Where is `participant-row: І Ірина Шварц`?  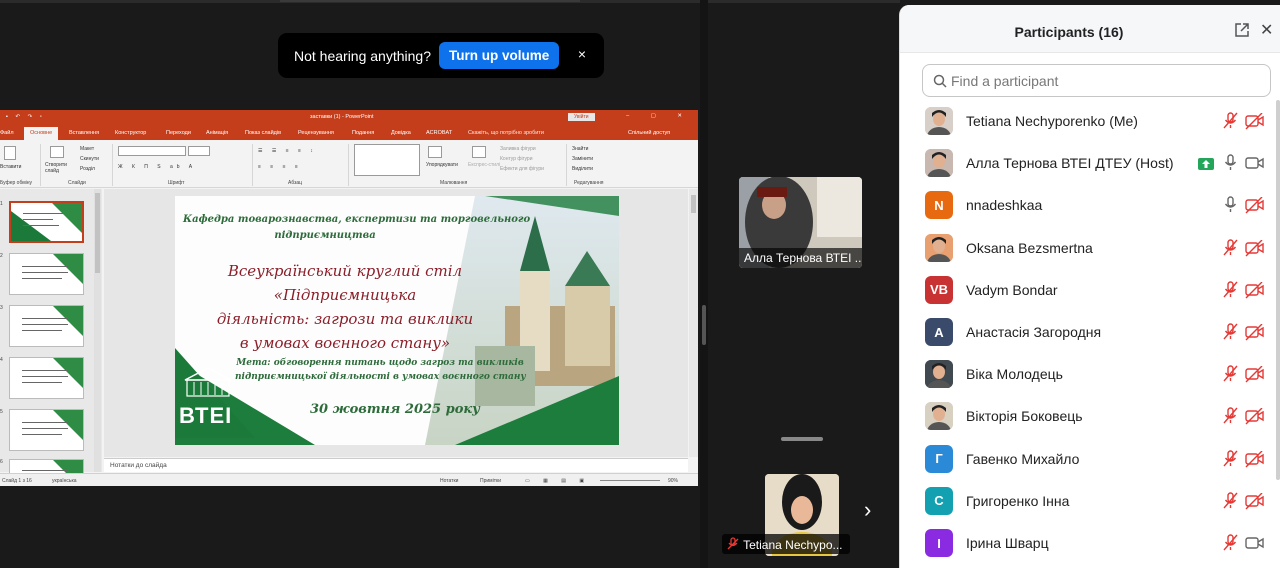 participant-row: І Ірина Шварц is located at coordinates (1088, 543).